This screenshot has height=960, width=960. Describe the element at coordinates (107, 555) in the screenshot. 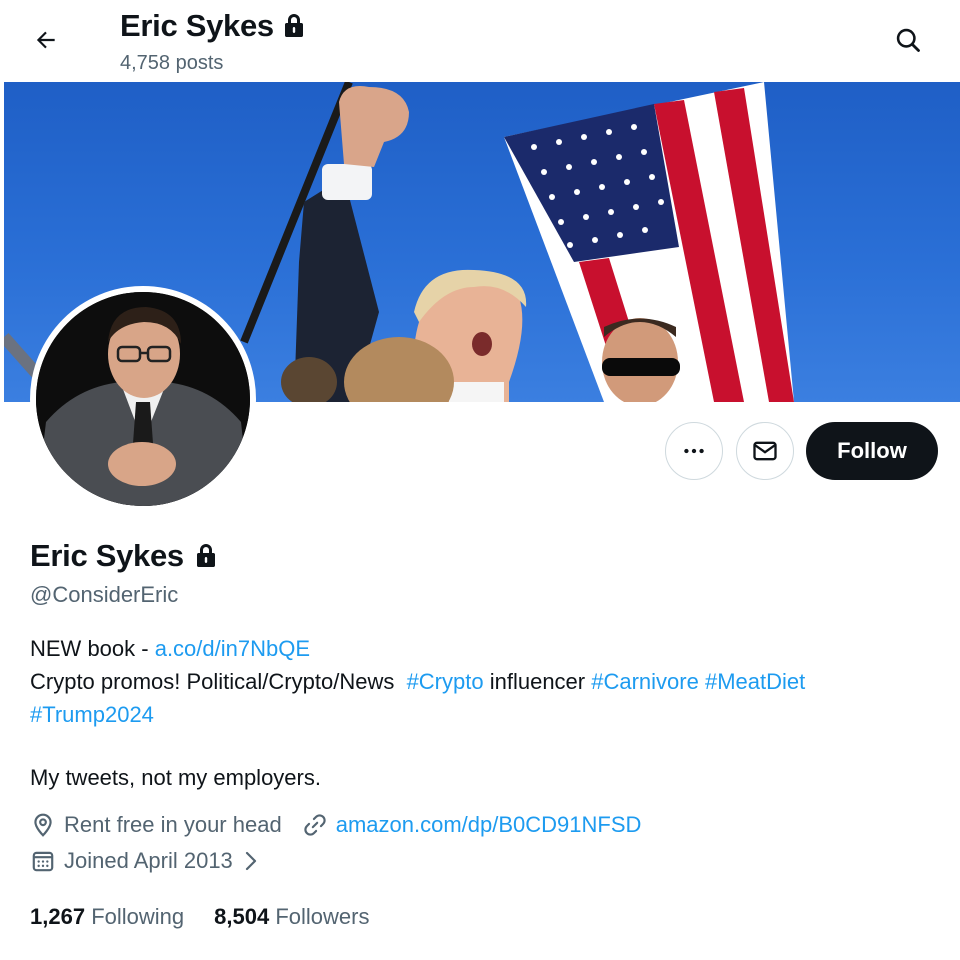

I see `display-name: Eric Sykes` at that location.